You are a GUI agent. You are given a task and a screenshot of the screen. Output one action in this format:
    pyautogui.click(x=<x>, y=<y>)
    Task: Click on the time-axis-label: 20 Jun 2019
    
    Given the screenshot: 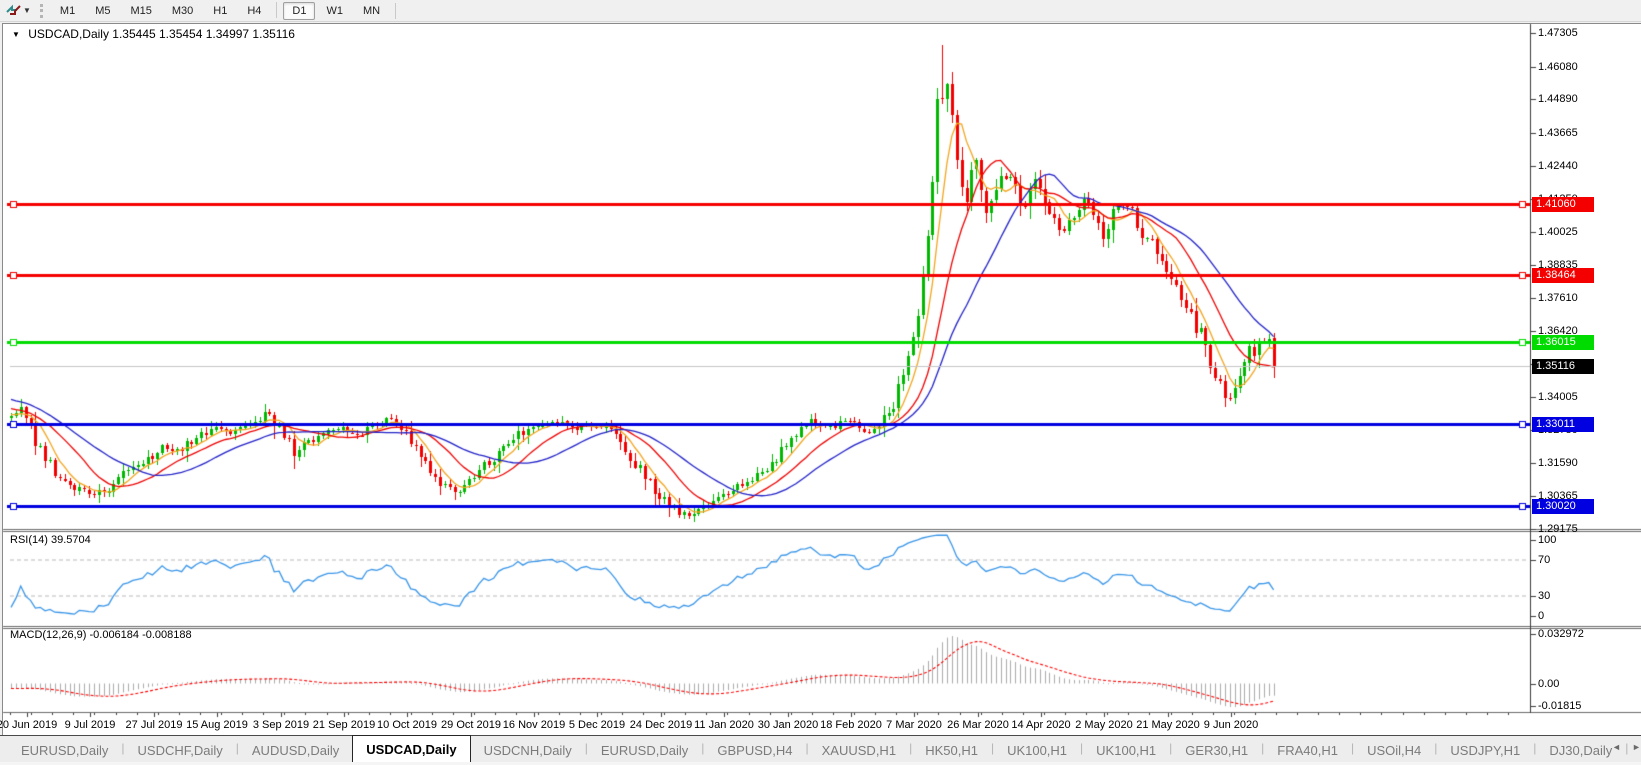 What is the action you would take?
    pyautogui.click(x=29, y=725)
    